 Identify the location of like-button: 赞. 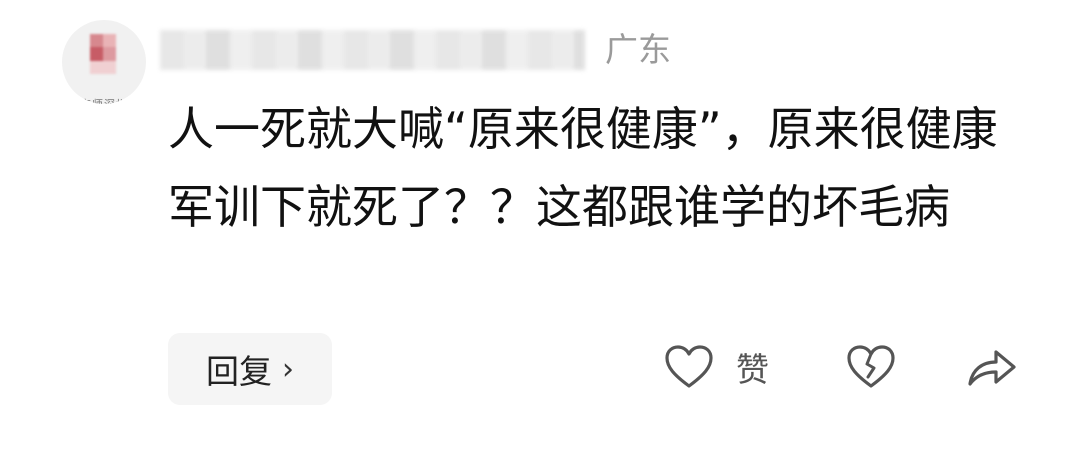
(716, 367).